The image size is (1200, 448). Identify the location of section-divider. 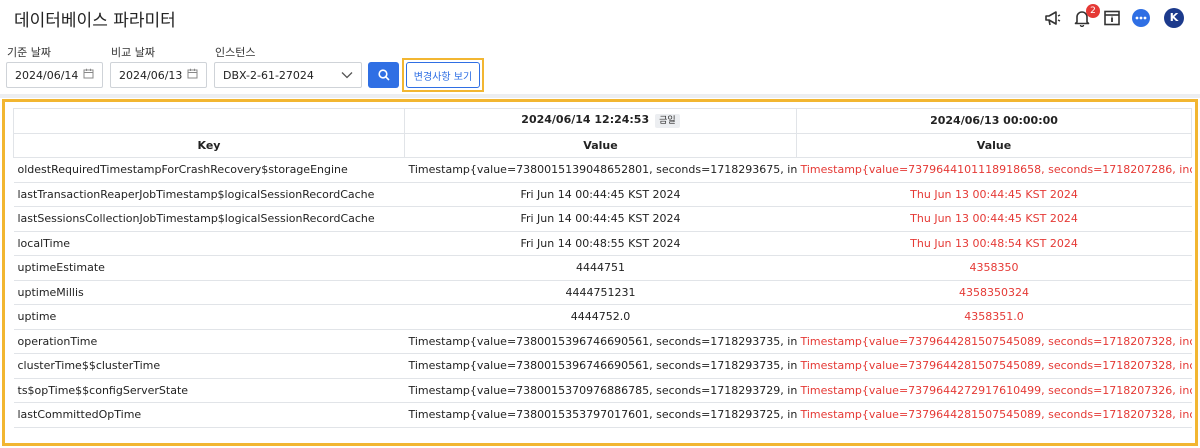
(600, 96).